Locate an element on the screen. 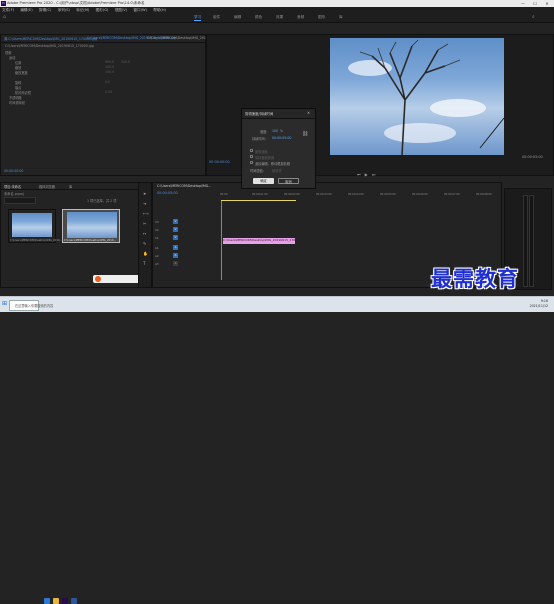 This screenshot has width=554, height=604. home-icon: ⌂ is located at coordinates (4, 17).